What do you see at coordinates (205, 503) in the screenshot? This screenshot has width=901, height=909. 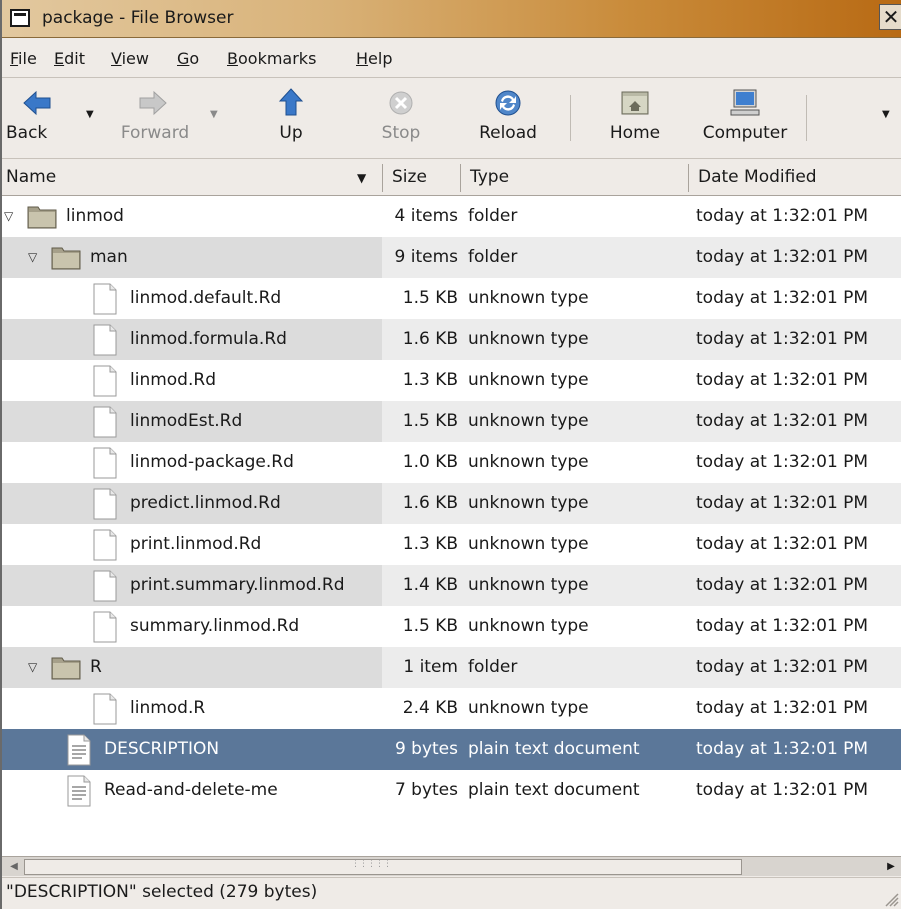 I see `file-name: predict.linmod.Rd` at bounding box center [205, 503].